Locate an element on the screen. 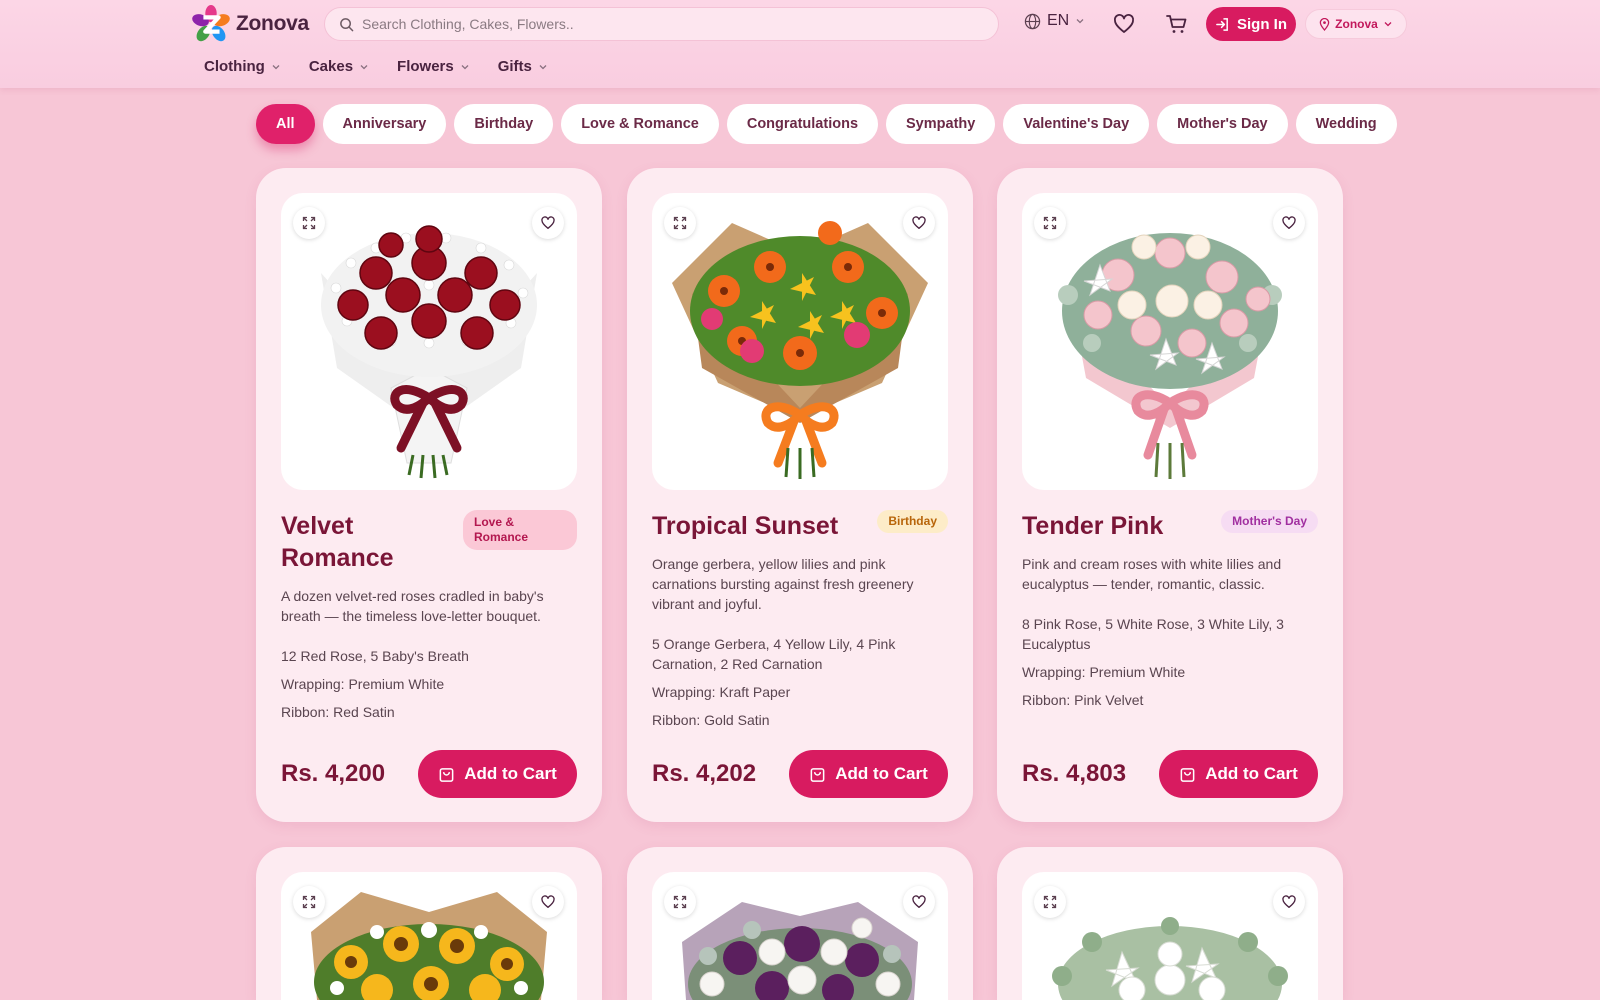  product-price: Rs. 4,803 is located at coordinates (1074, 773).